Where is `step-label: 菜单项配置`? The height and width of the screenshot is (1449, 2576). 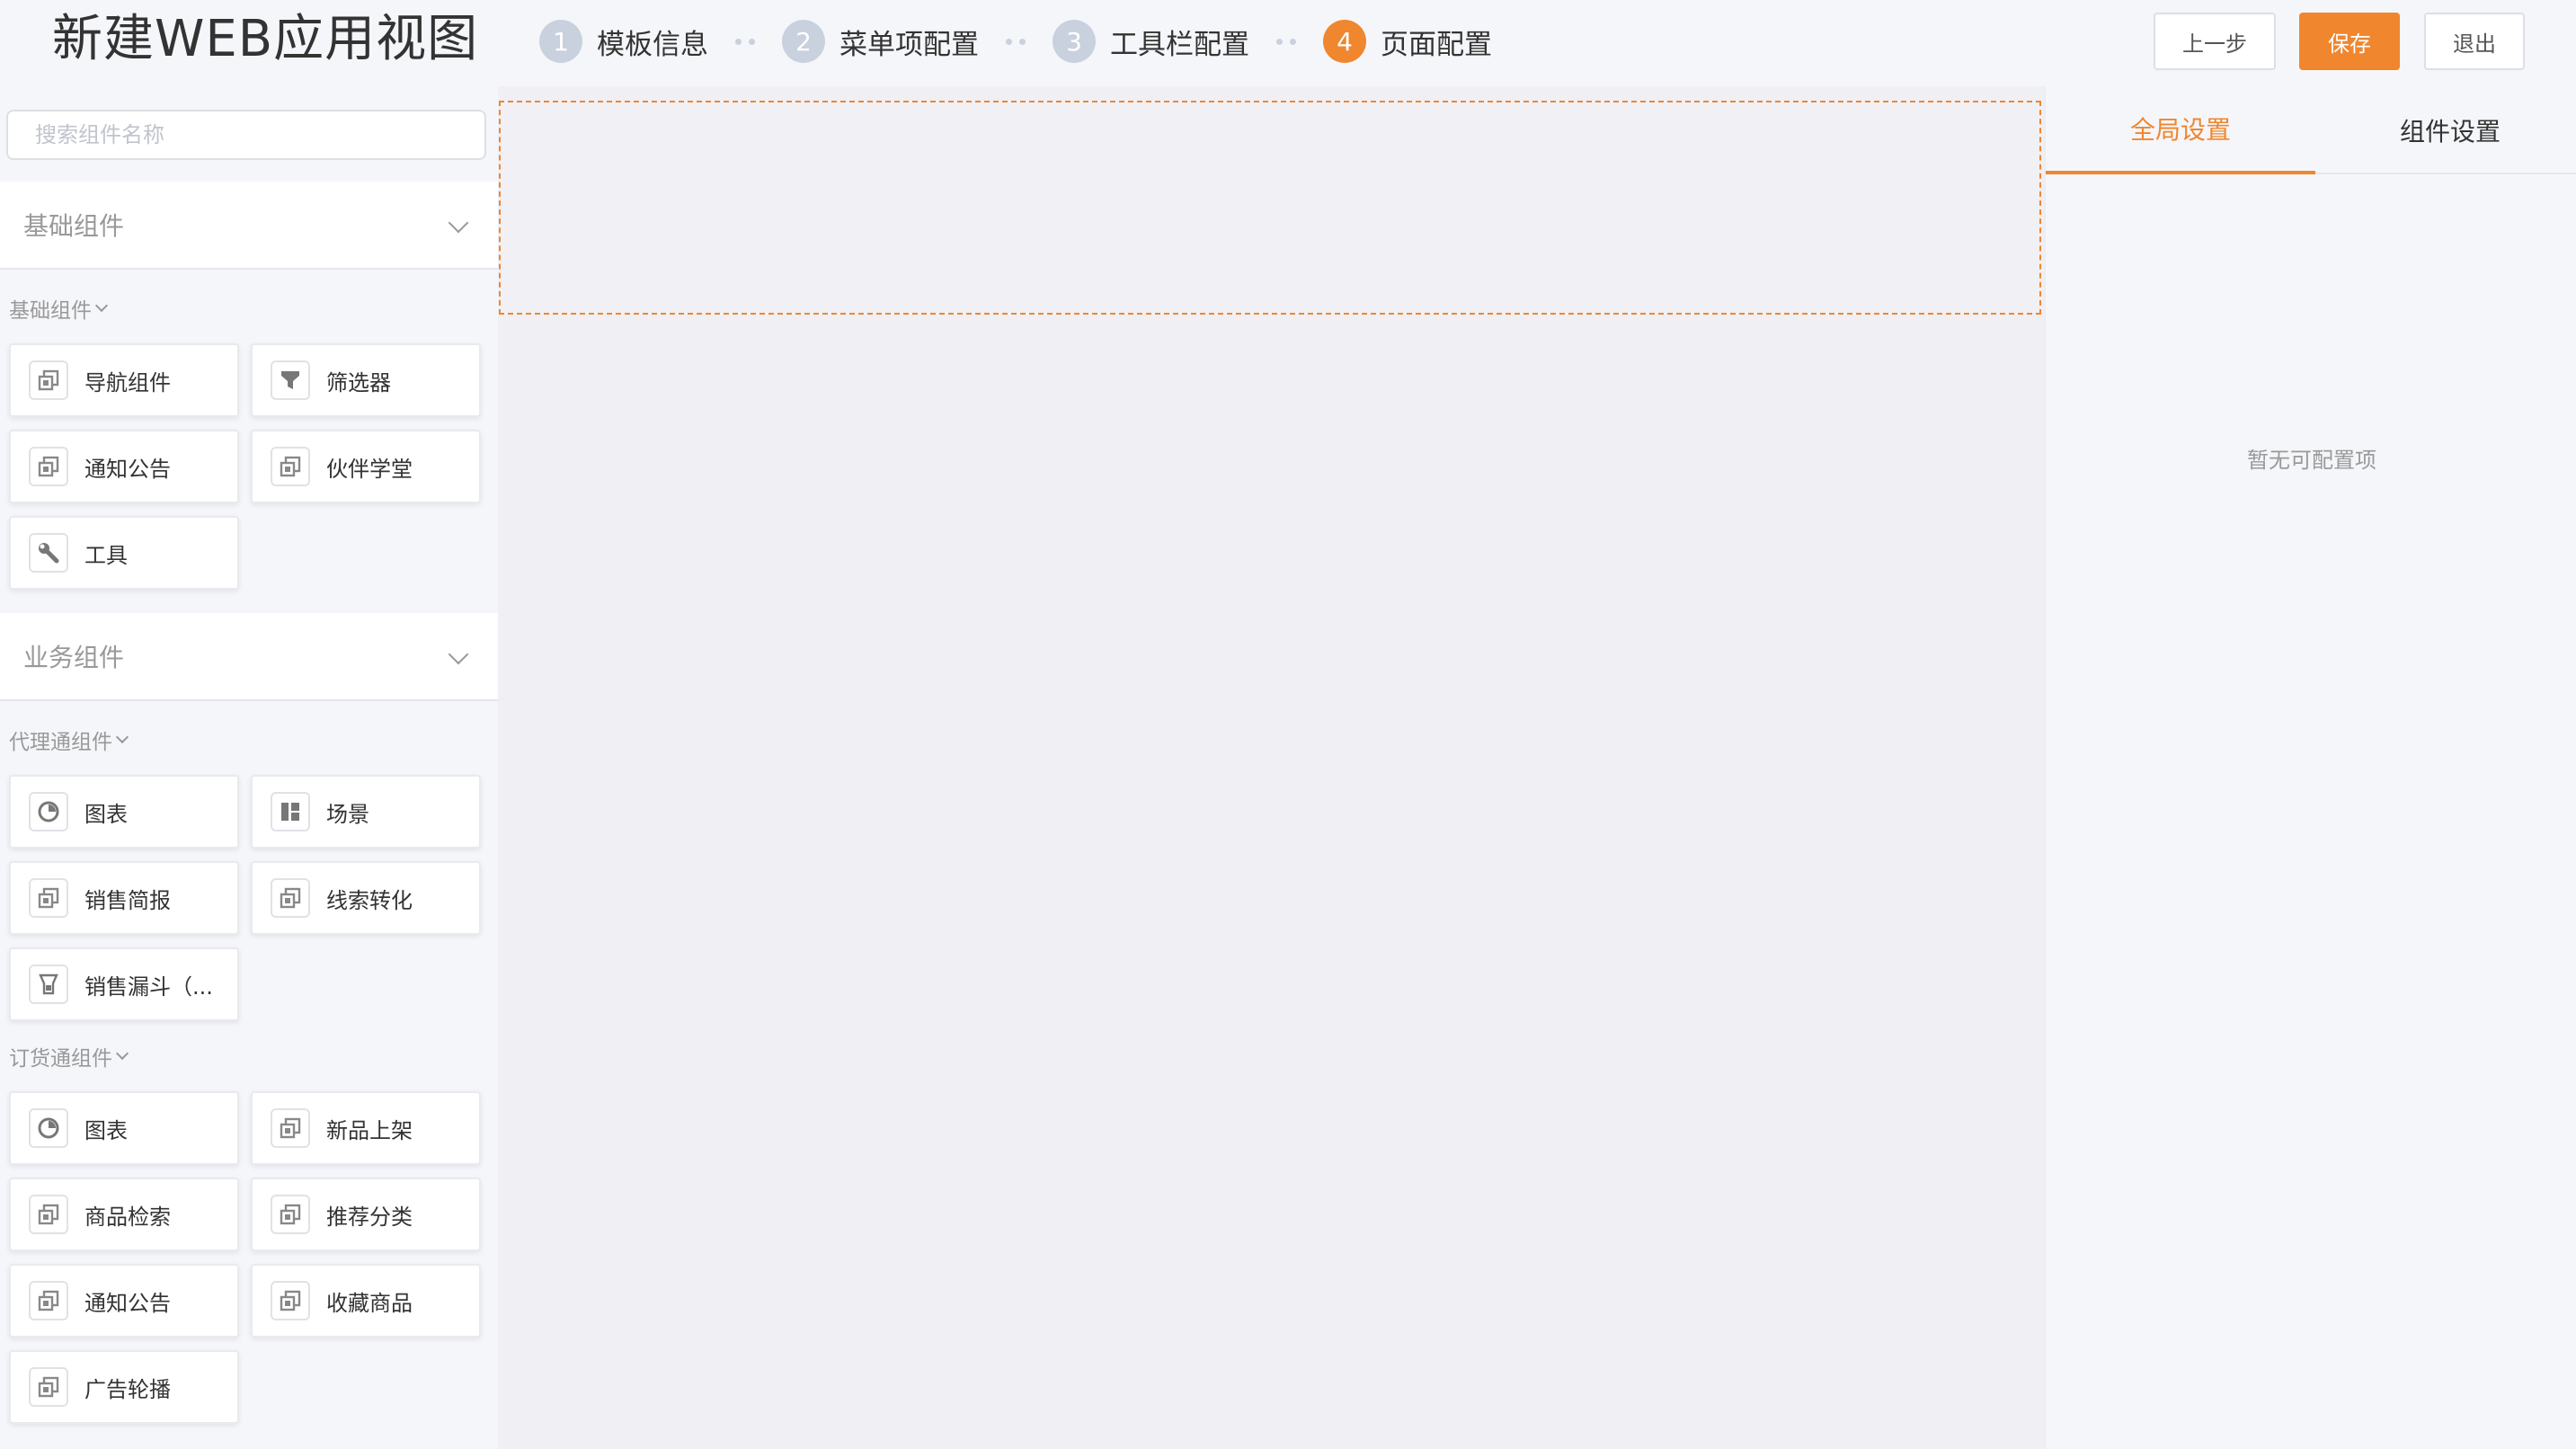
step-label: 菜单项配置 is located at coordinates (909, 44).